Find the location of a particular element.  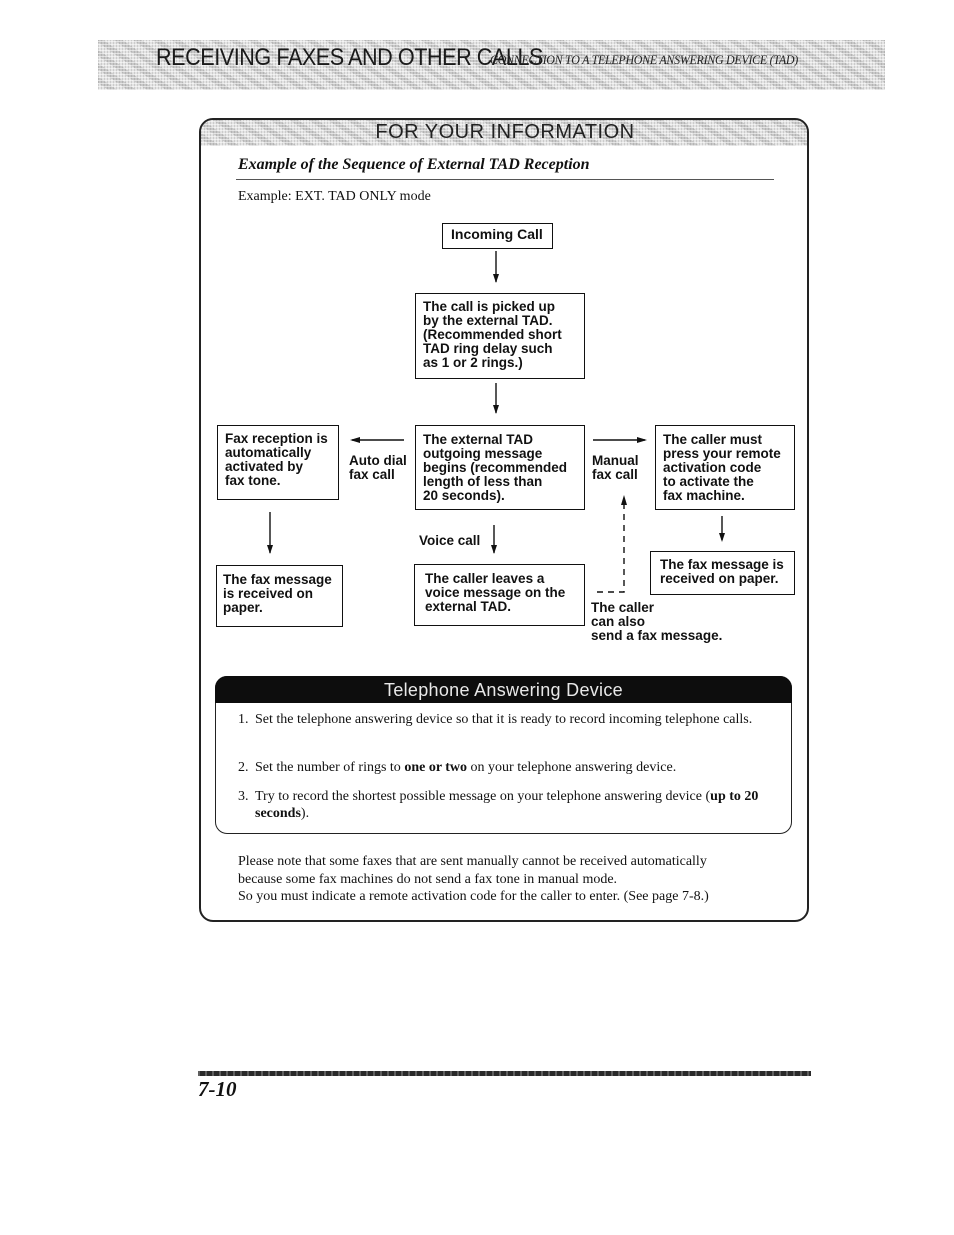

chapter-title: RECEIVING FAXES AND OTHER CALLS is located at coordinates (349, 57).